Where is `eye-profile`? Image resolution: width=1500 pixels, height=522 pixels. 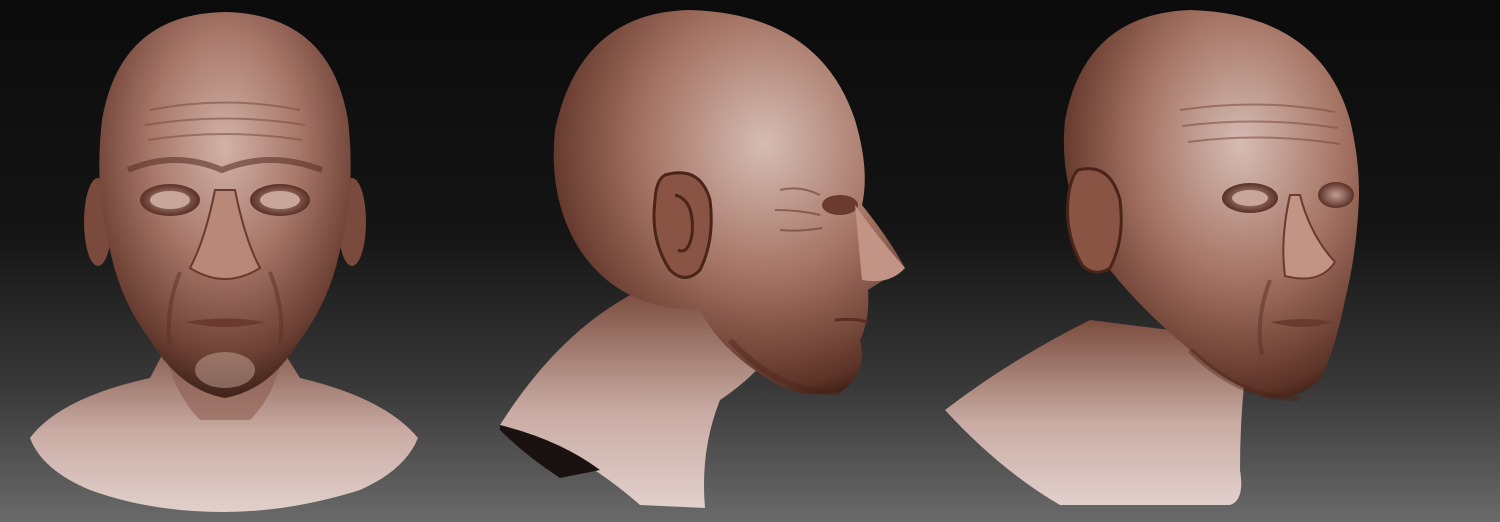
eye-profile is located at coordinates (840, 205).